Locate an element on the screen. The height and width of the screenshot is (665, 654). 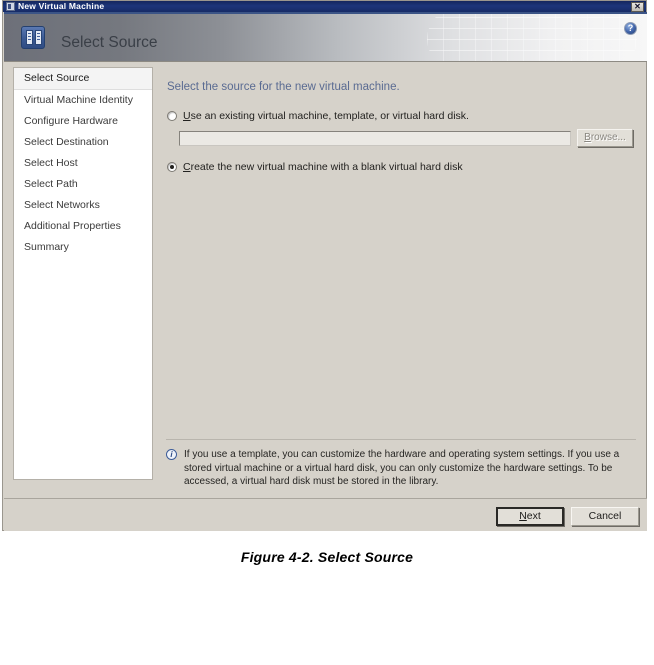
info-circle-icon: i is located at coordinates (171, 454).